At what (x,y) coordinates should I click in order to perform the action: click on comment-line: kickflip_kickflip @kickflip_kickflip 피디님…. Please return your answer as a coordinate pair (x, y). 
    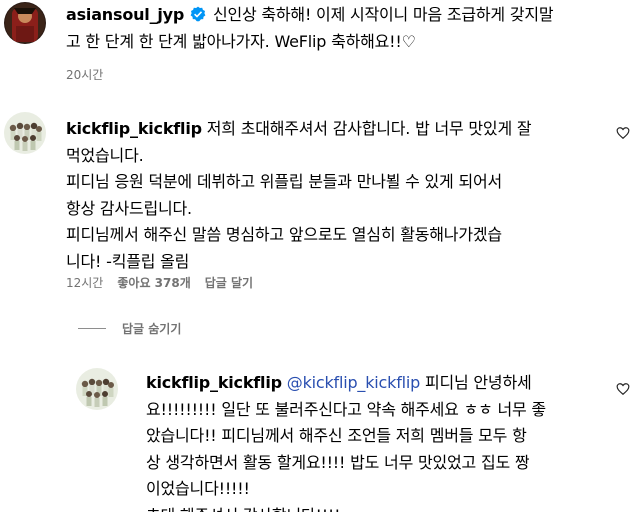
    Looking at the image, I should click on (381, 383).